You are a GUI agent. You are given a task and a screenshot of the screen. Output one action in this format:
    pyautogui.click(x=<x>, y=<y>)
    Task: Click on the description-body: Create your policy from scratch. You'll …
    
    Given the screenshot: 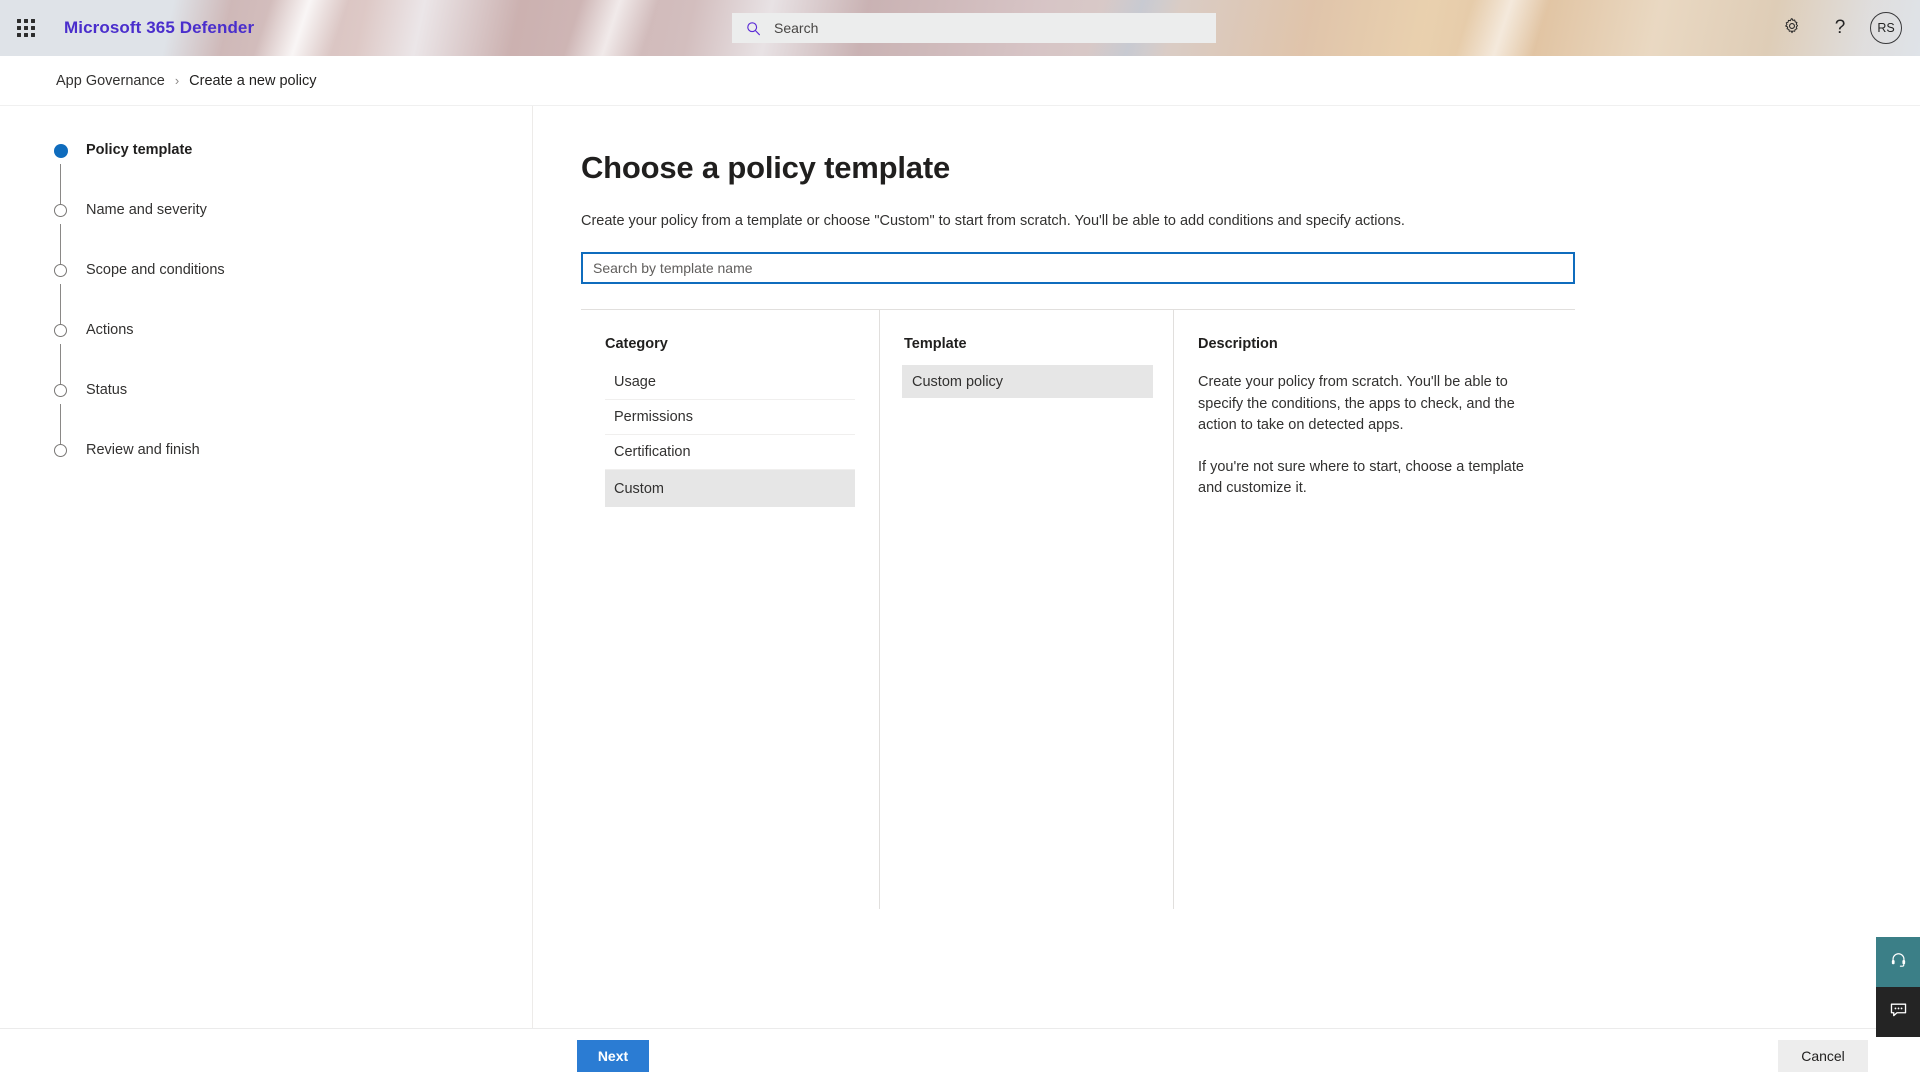 What is the action you would take?
    pyautogui.click(x=1374, y=436)
    